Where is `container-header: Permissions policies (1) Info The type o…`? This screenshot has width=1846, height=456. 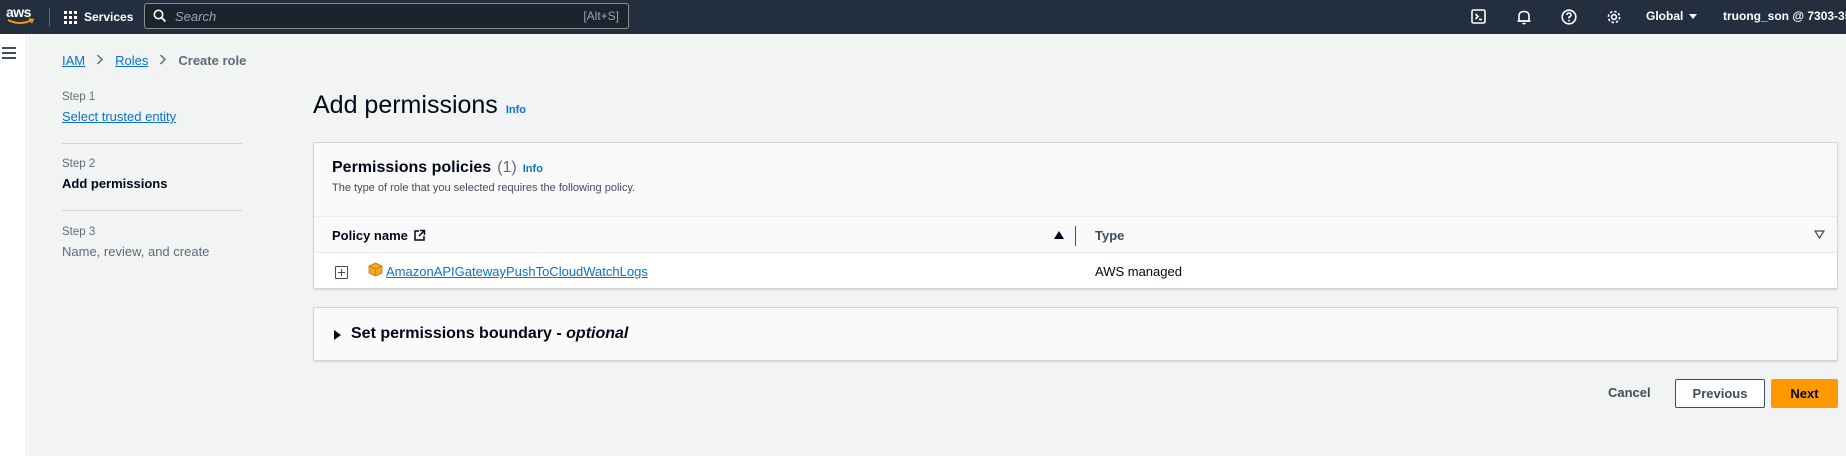
container-header: Permissions policies (1) Info The type o… is located at coordinates (1075, 180).